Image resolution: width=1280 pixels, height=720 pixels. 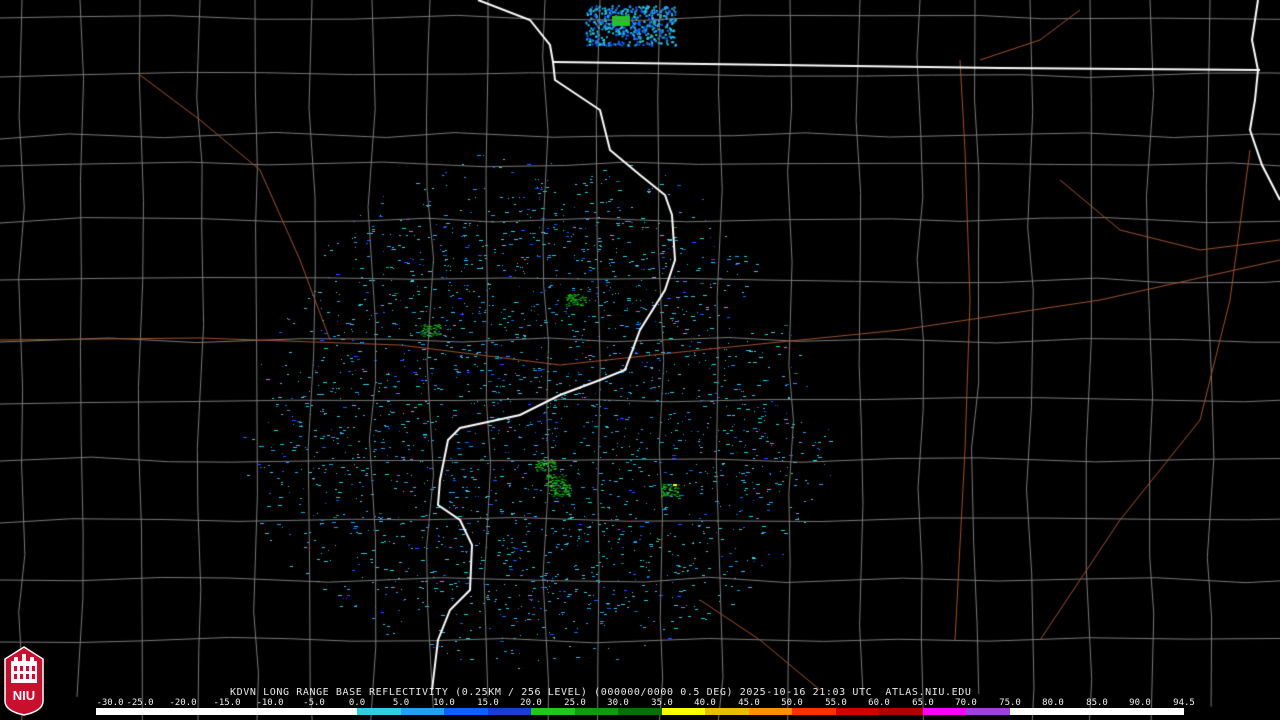 What do you see at coordinates (923, 703) in the screenshot?
I see `scale-label: 65.0` at bounding box center [923, 703].